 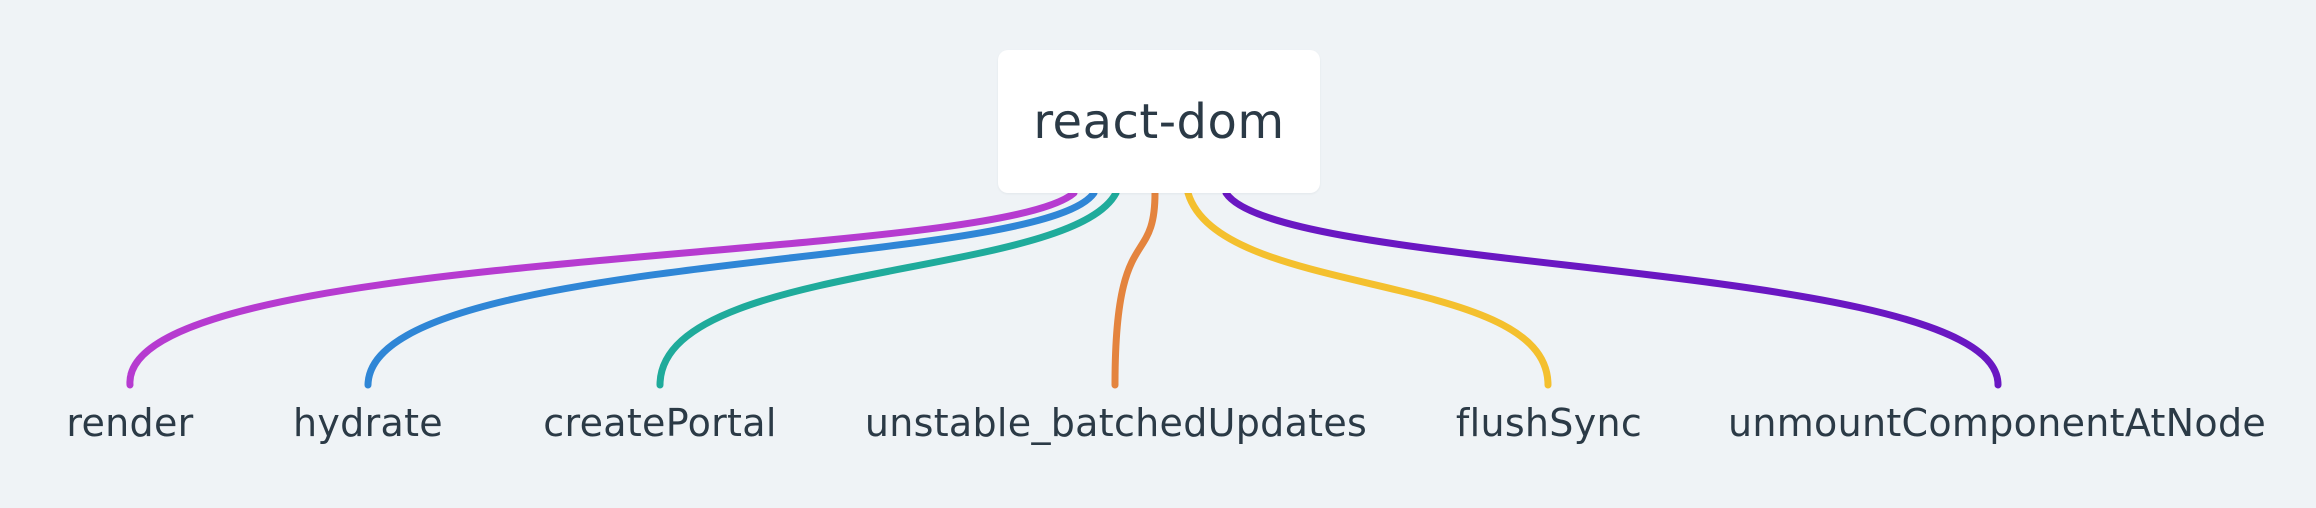 I want to click on leaf-node-unstable-batchedupdates: unstable_batchedUpdates, so click(x=1116, y=423).